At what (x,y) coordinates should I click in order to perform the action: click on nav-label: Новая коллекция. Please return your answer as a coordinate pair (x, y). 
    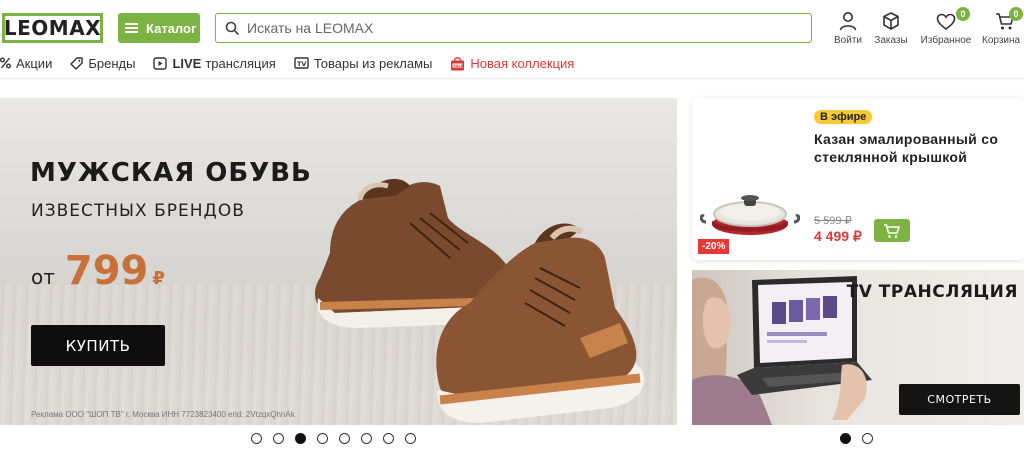
    Looking at the image, I should click on (522, 63).